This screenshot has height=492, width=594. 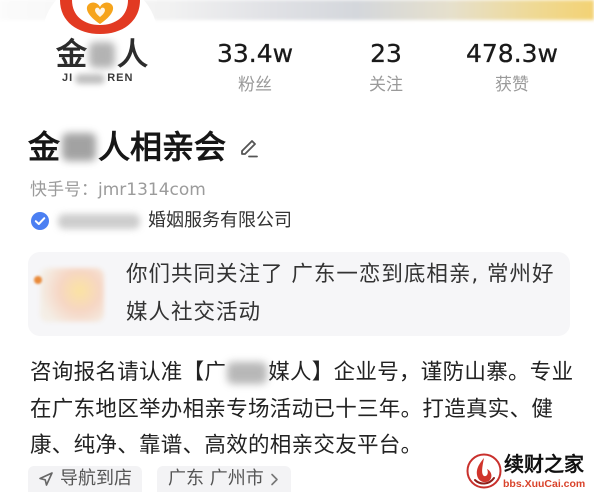 I want to click on bio-line1-end: 媒人】企业号，谨防山寨。专业, so click(x=421, y=372).